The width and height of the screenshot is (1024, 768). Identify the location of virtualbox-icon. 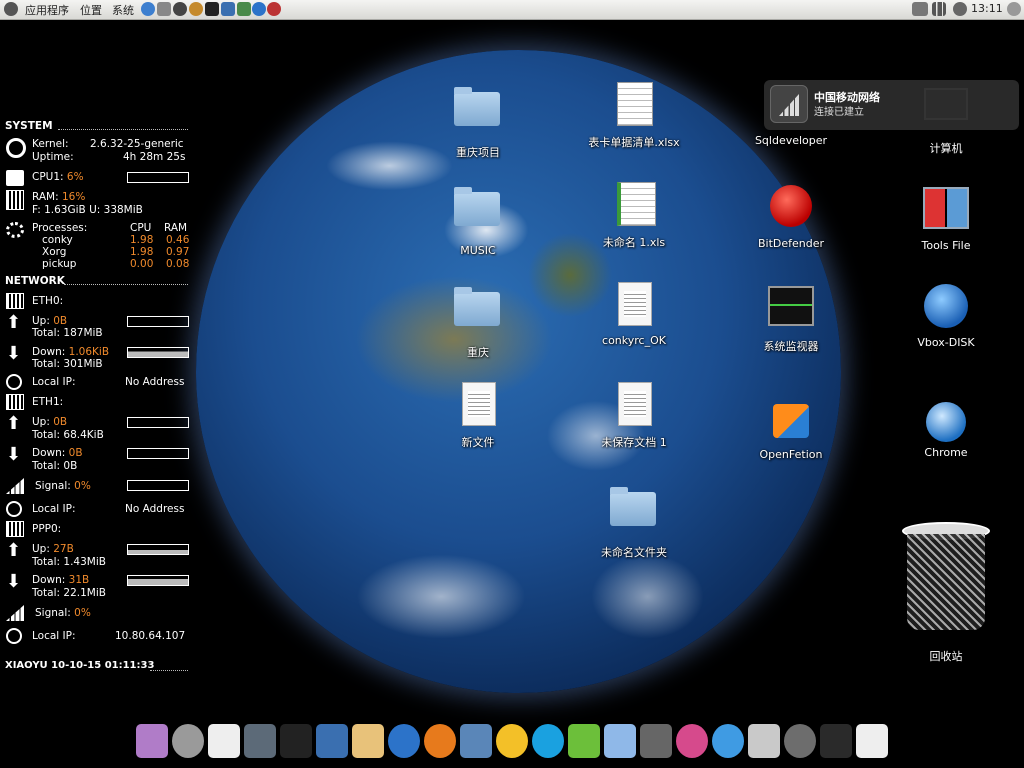
(332, 741).